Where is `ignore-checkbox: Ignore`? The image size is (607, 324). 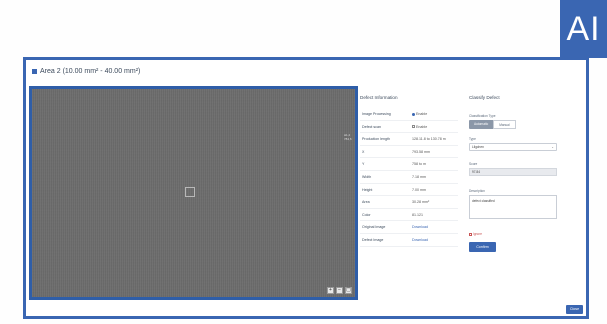 ignore-checkbox: Ignore is located at coordinates (475, 234).